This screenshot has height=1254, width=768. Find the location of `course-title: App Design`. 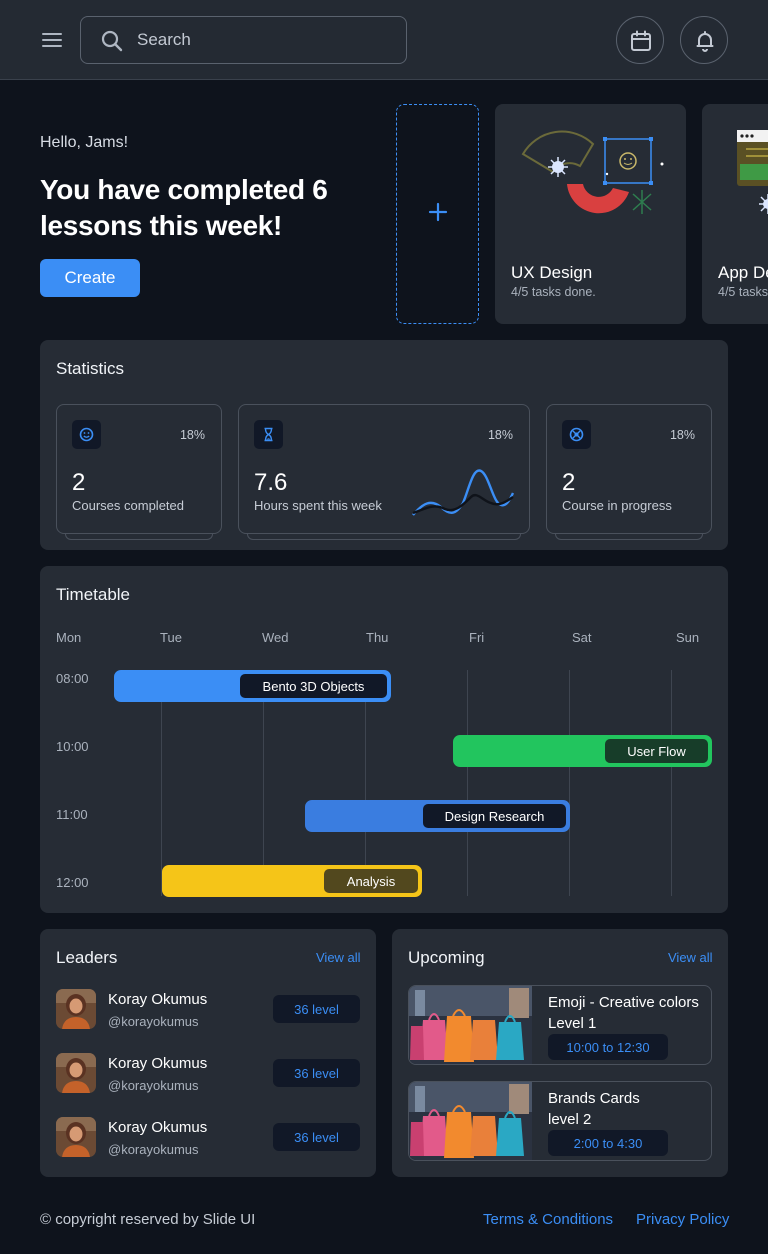

course-title: App Design is located at coordinates (743, 272).